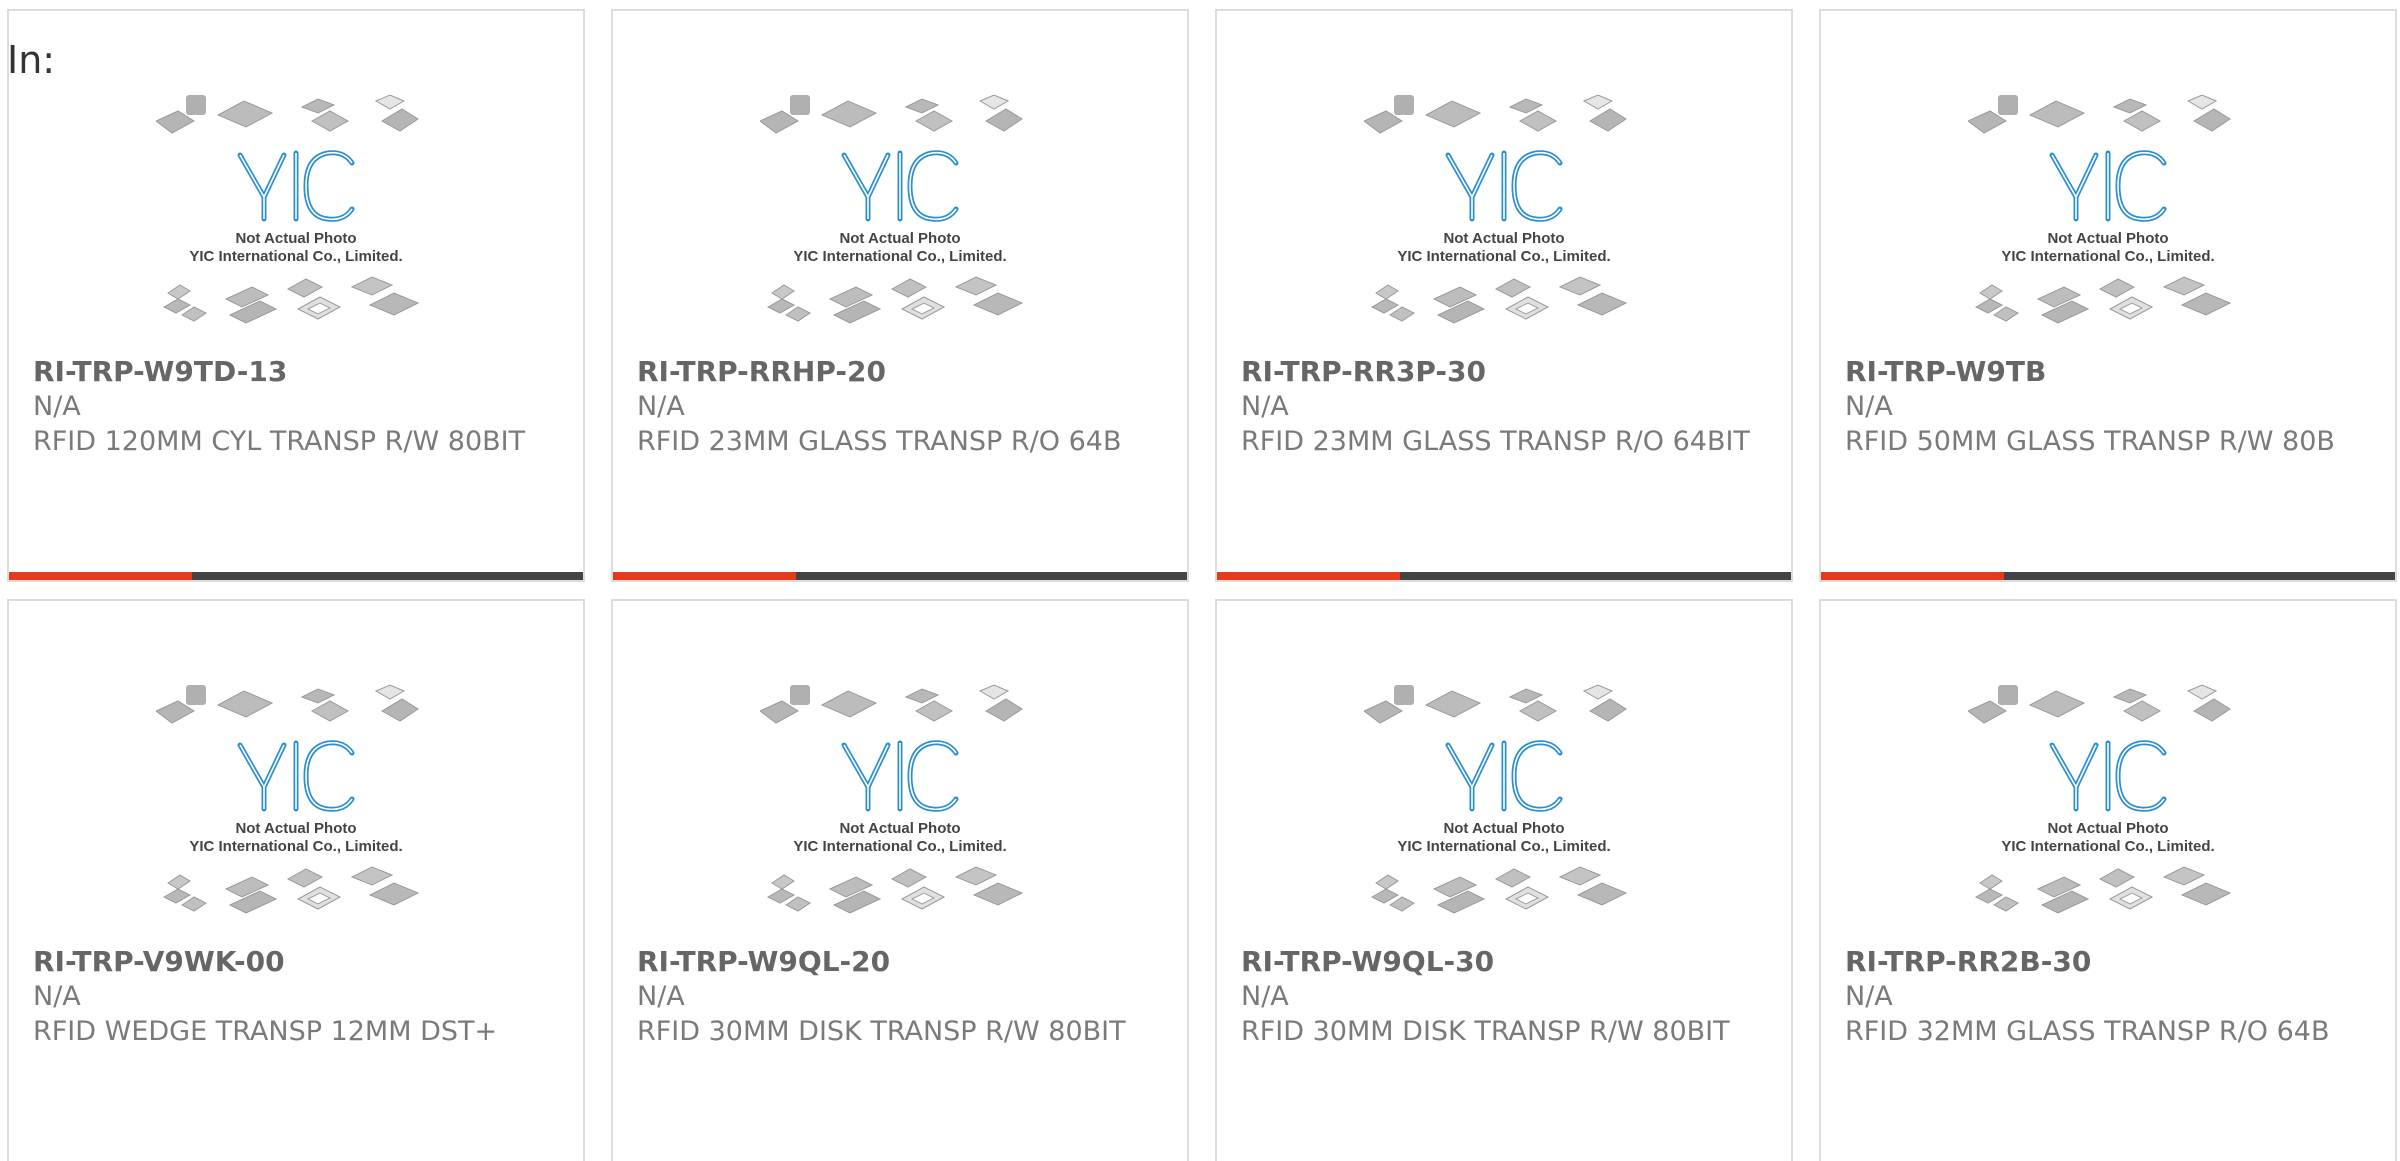  What do you see at coordinates (2090, 441) in the screenshot?
I see `product-description: RFID 50MM GLASS TRANSP R/W 80B` at bounding box center [2090, 441].